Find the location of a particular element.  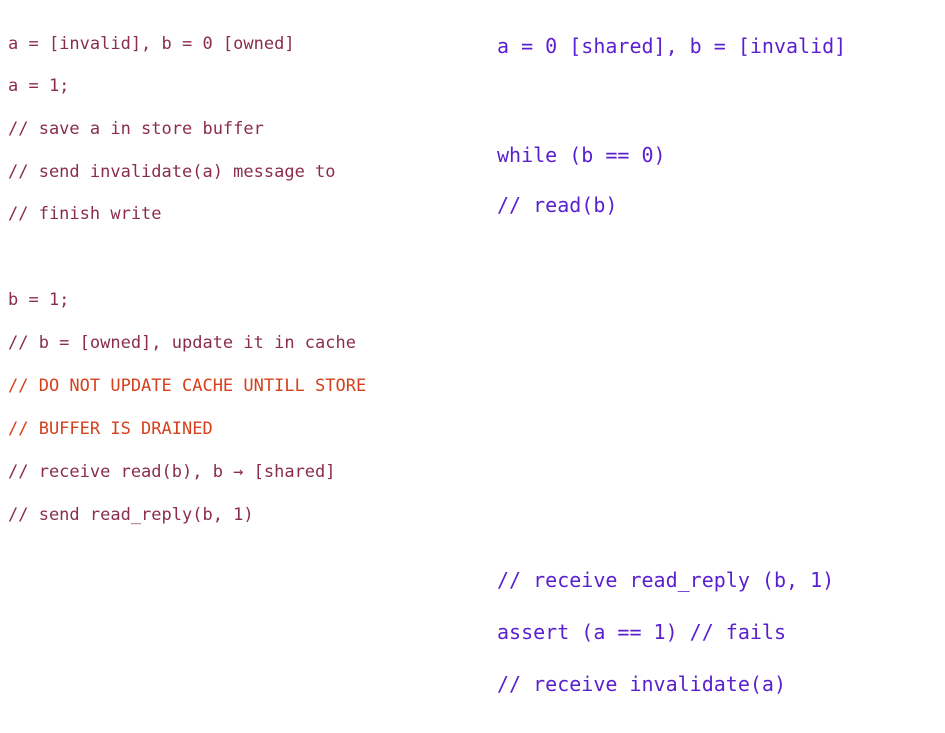

cpu0-assign-a: a = 1; is located at coordinates (39, 86).